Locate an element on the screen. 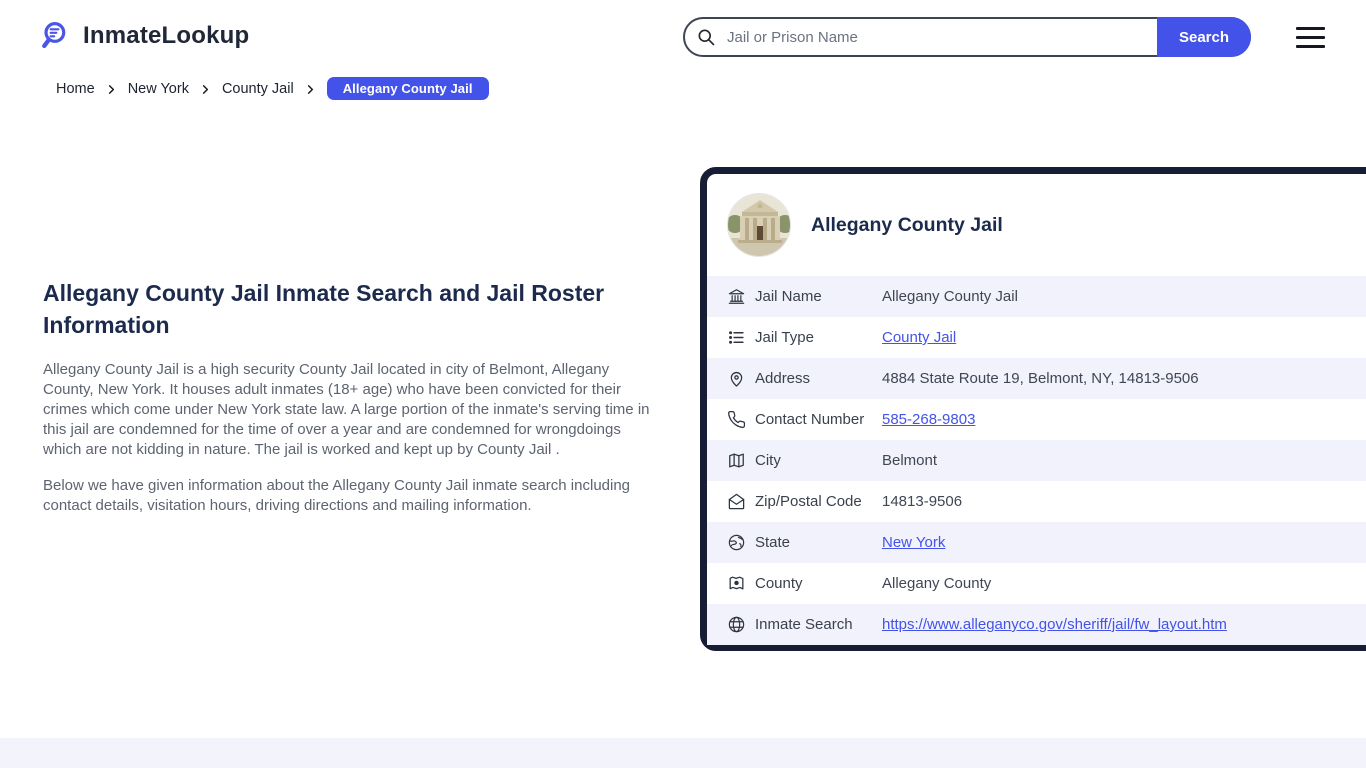 Image resolution: width=1366 pixels, height=768 pixels. envelope-icon is located at coordinates (736, 501).